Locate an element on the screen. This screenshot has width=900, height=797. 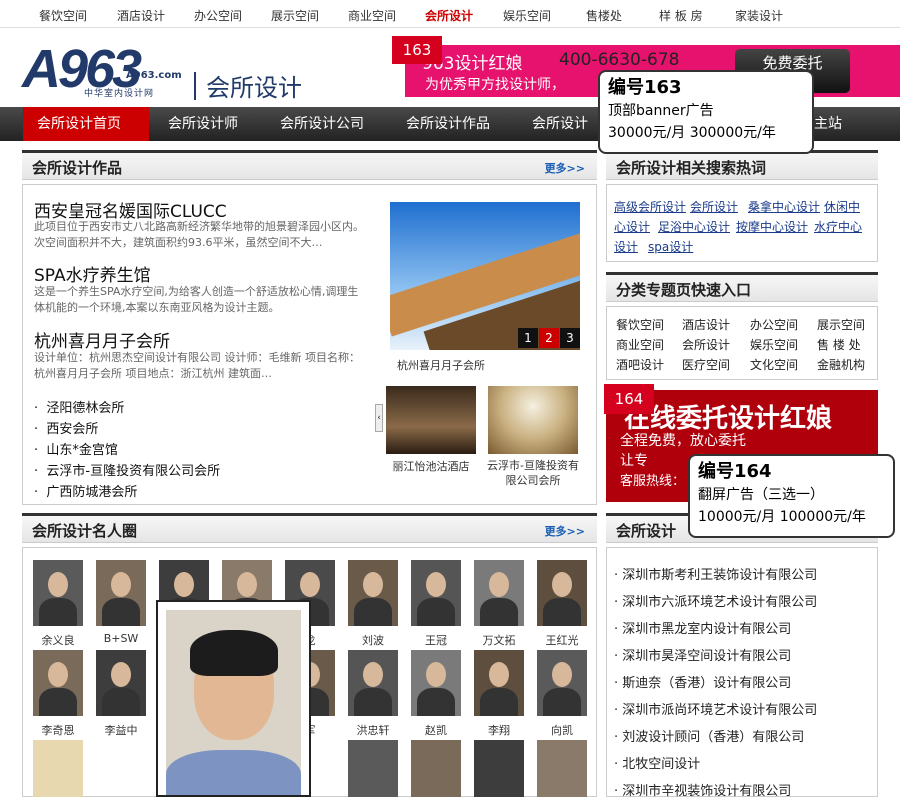
hot-keyword: 水疗中心 is located at coordinates (838, 226).